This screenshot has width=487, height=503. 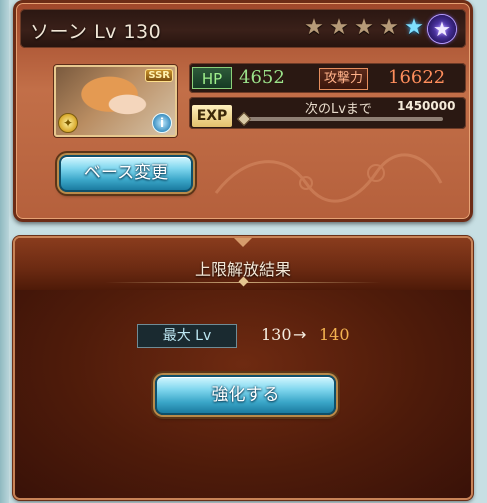 I want to click on ssr-rarity-badge: SSR, so click(x=159, y=75).